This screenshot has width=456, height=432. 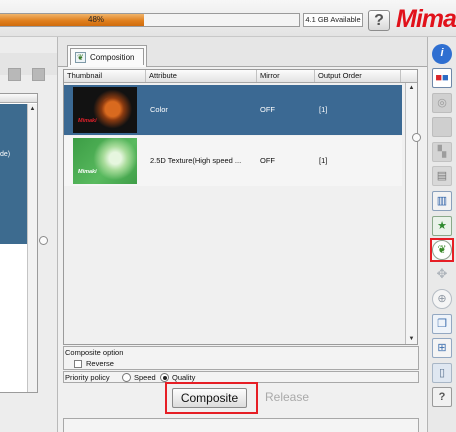 What do you see at coordinates (72, 20) in the screenshot?
I see `progress-fill` at bounding box center [72, 20].